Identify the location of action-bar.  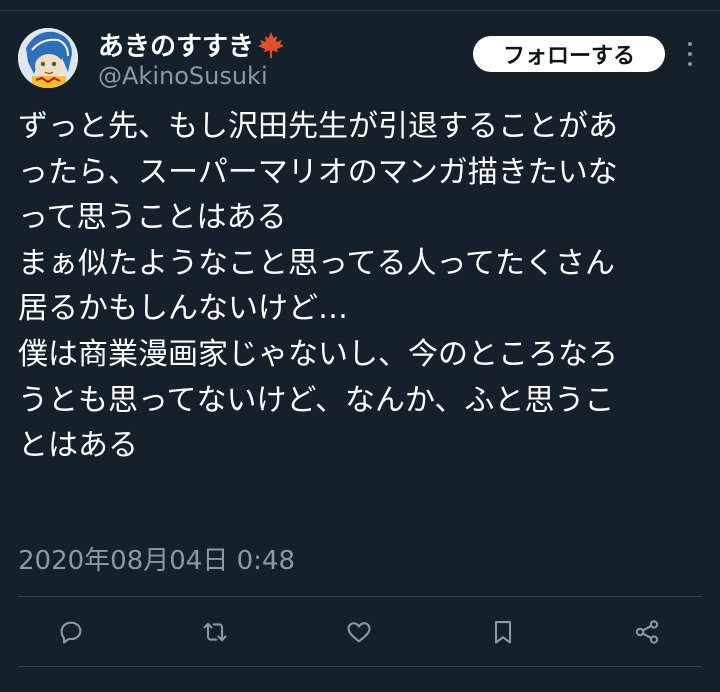
(360, 632).